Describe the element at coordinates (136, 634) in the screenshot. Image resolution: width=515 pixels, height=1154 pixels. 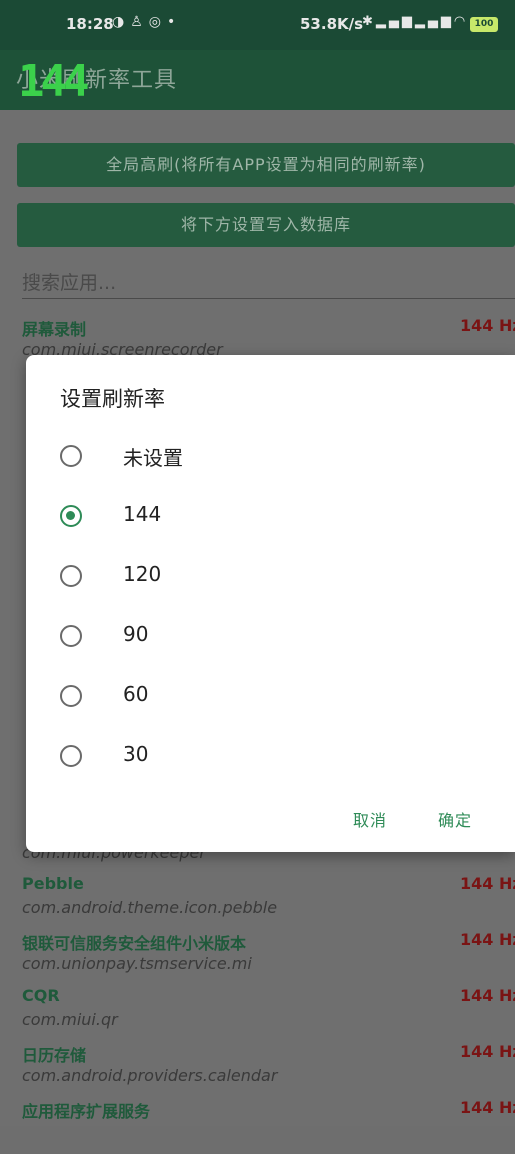
I see `option-label: 90` at that location.